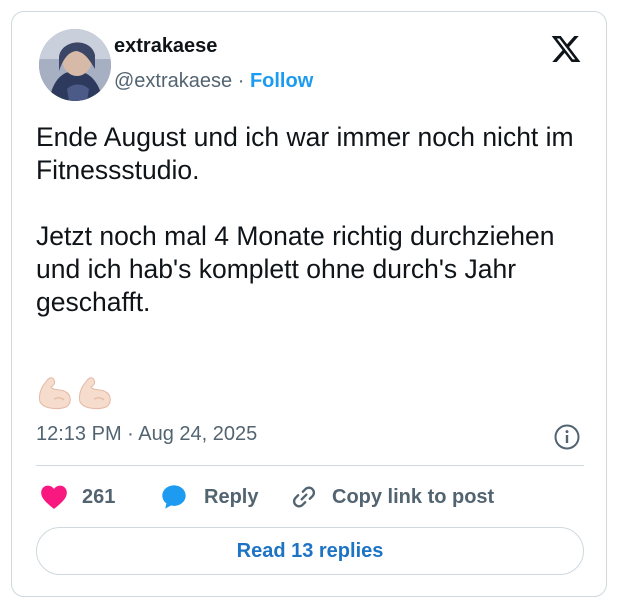 This screenshot has height=610, width=620. I want to click on x-logo-icon, so click(566, 49).